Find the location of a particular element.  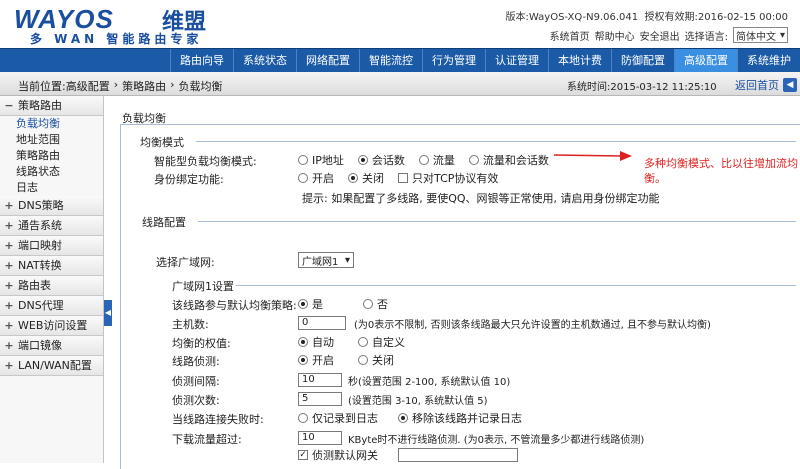

nav-status: 系统状态 is located at coordinates (264, 60).